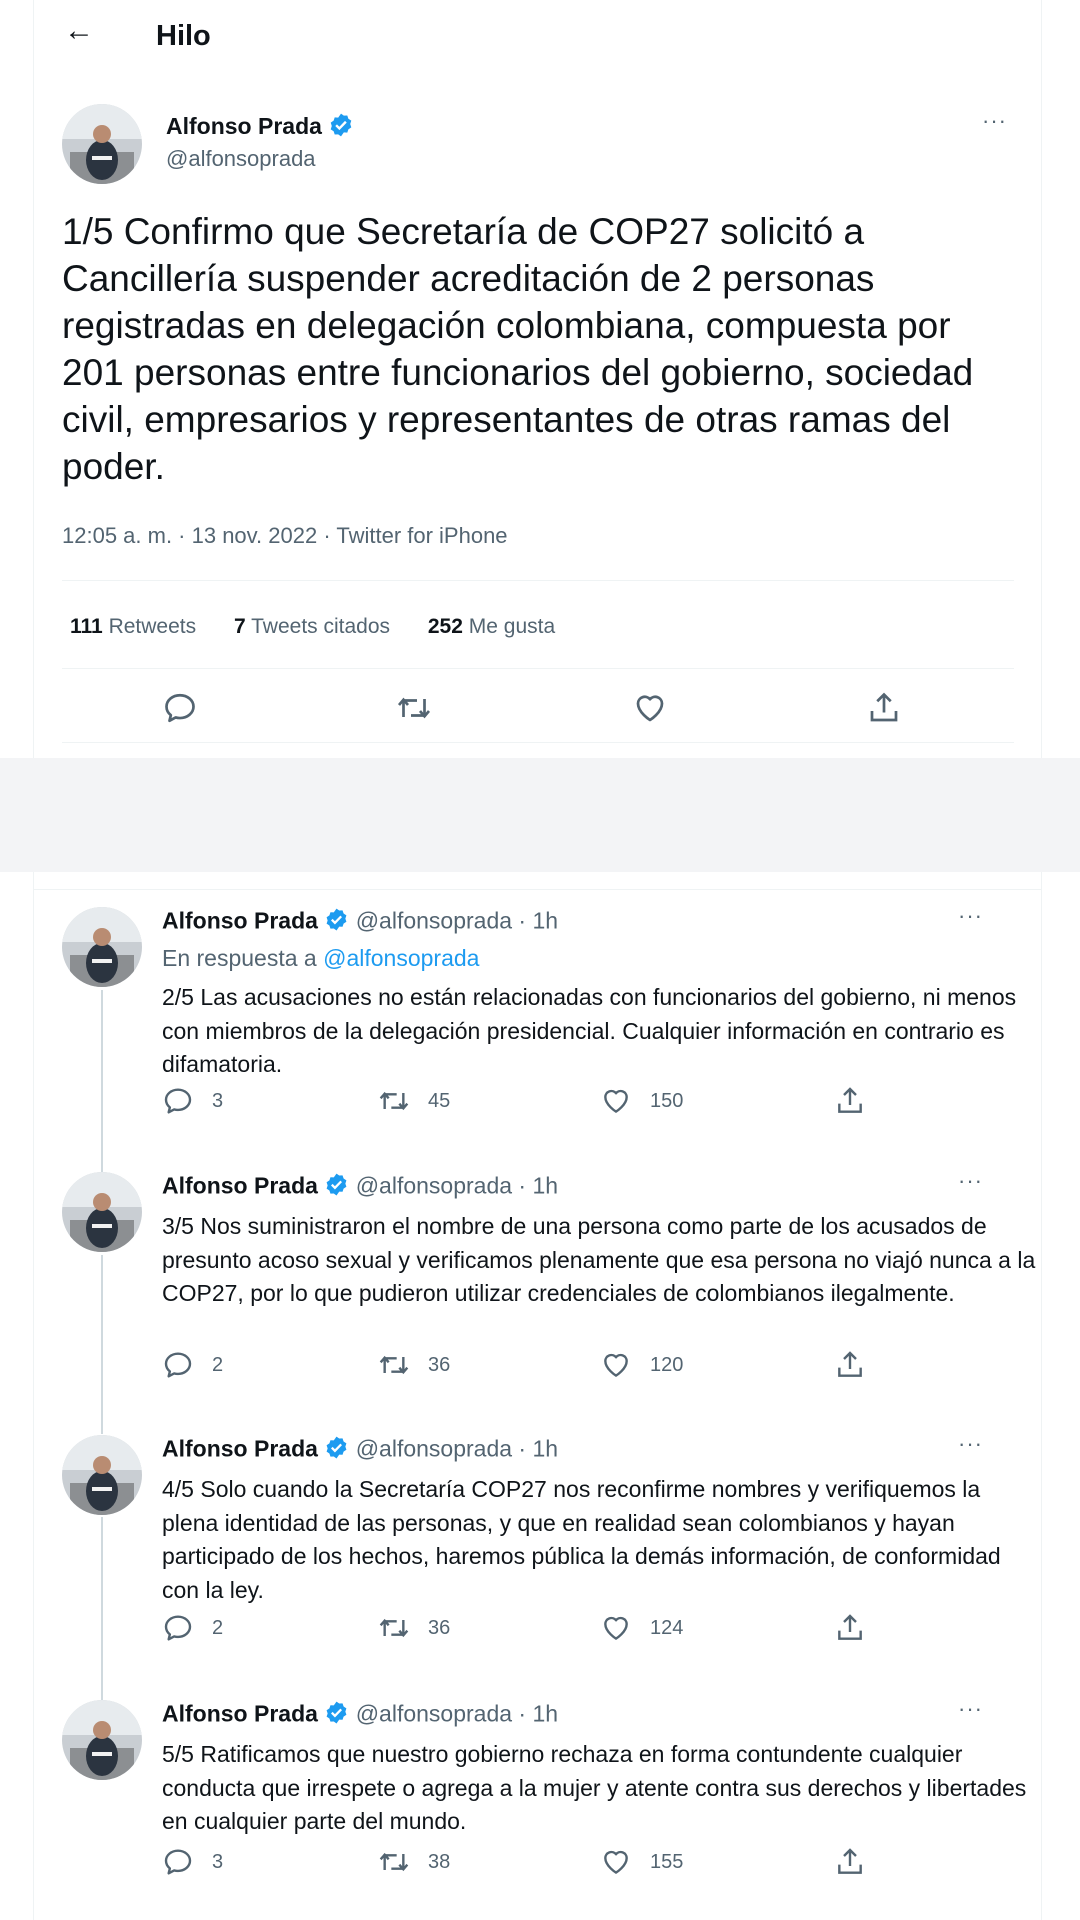 The height and width of the screenshot is (1920, 1080). Describe the element at coordinates (667, 1627) in the screenshot. I see `like-count: 124` at that location.